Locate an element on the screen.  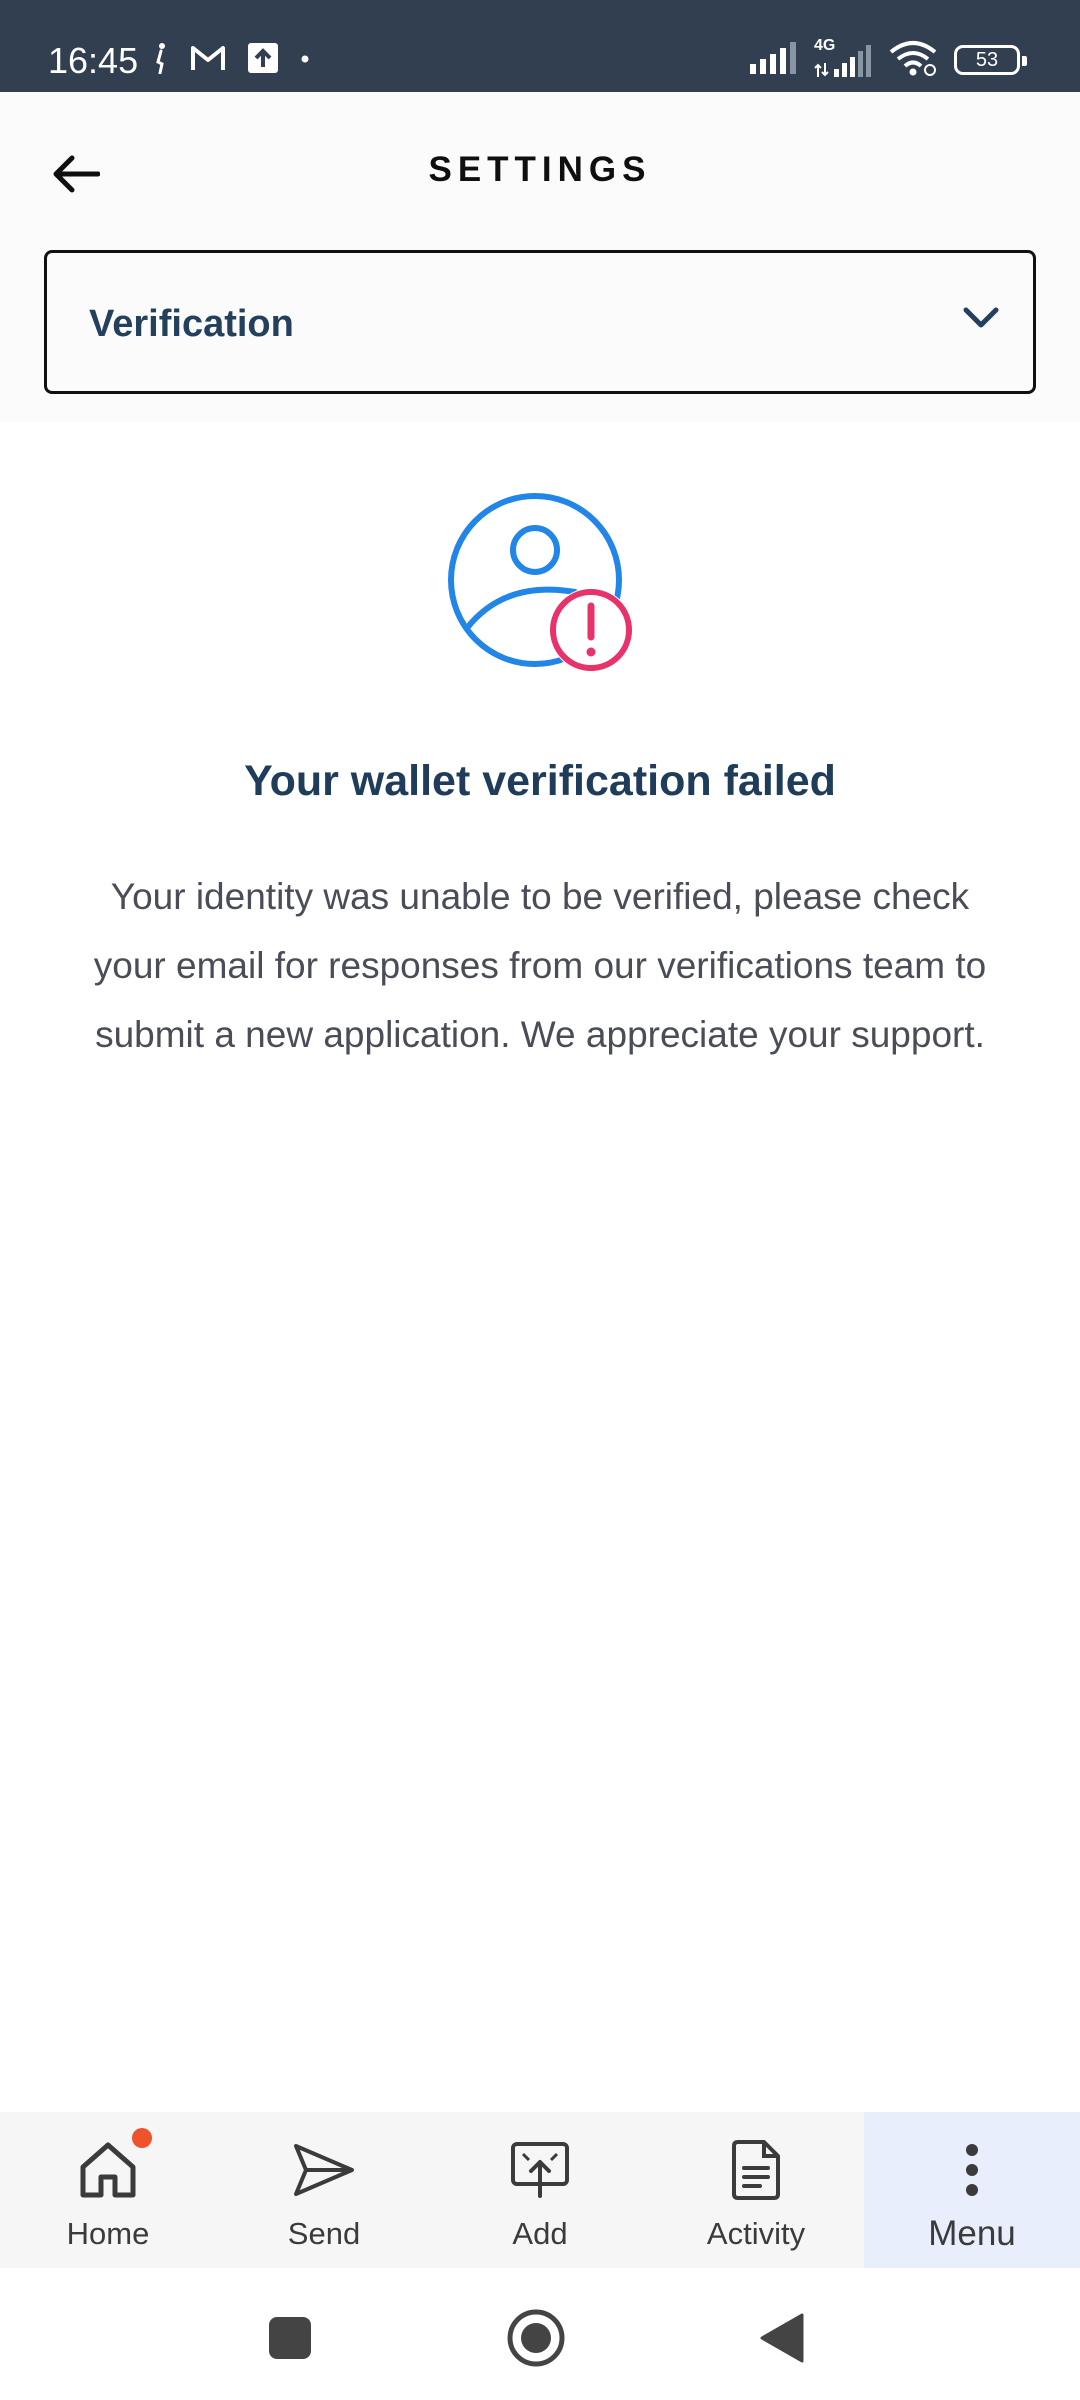
battery-level: 53 is located at coordinates (987, 59).